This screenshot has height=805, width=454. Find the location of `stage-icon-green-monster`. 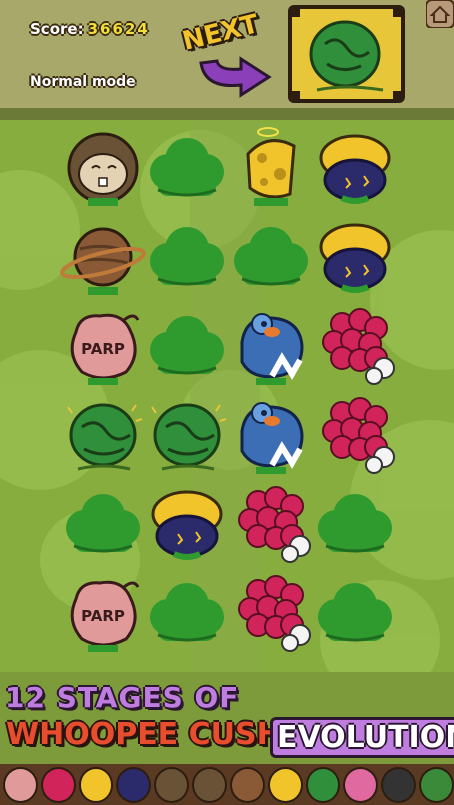

stage-icon-green-monster is located at coordinates (436, 784).